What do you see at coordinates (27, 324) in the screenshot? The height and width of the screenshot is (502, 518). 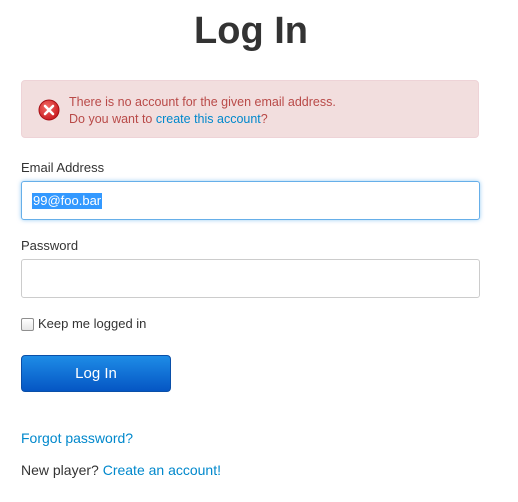 I see `keep-logged-in-checkbox` at bounding box center [27, 324].